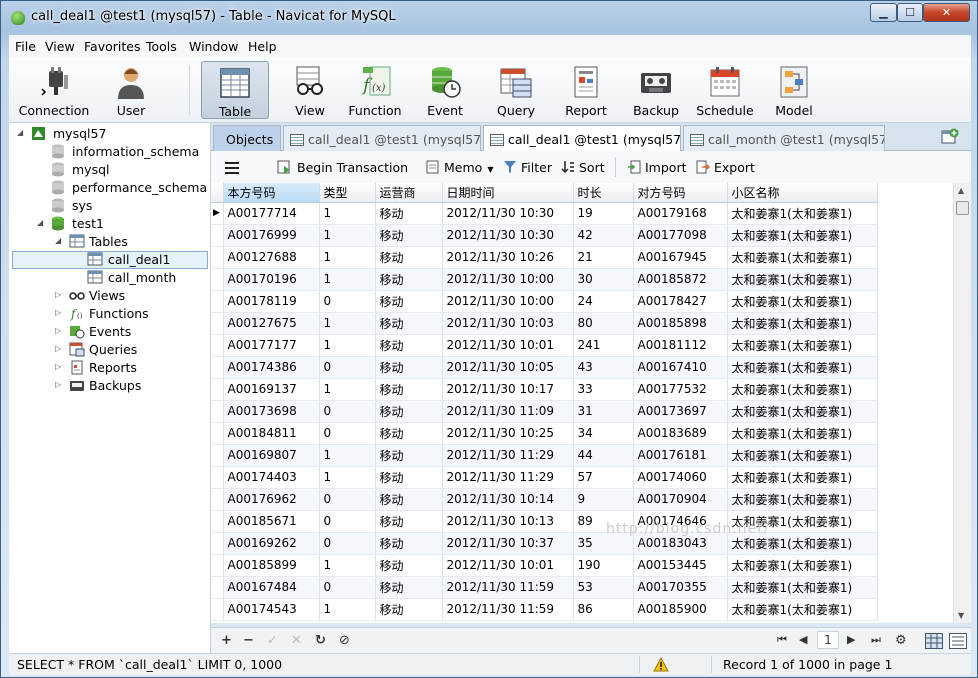 The width and height of the screenshot is (978, 678). Describe the element at coordinates (213, 46) in the screenshot. I see `menu-window: Window` at that location.